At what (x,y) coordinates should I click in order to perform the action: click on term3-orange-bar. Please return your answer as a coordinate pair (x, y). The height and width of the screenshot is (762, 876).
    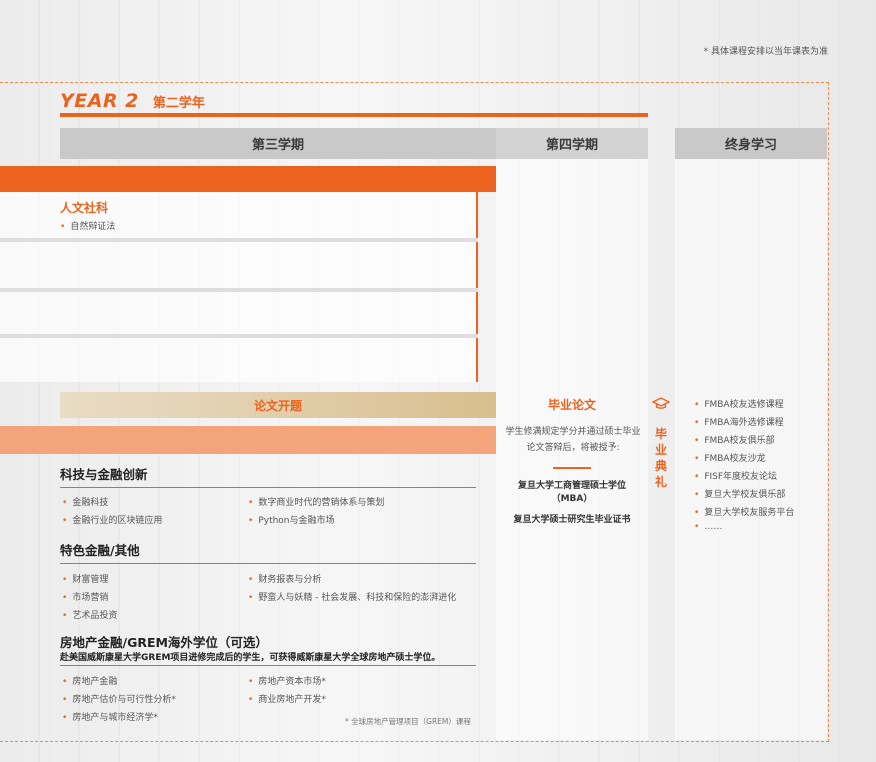
    Looking at the image, I should click on (248, 179).